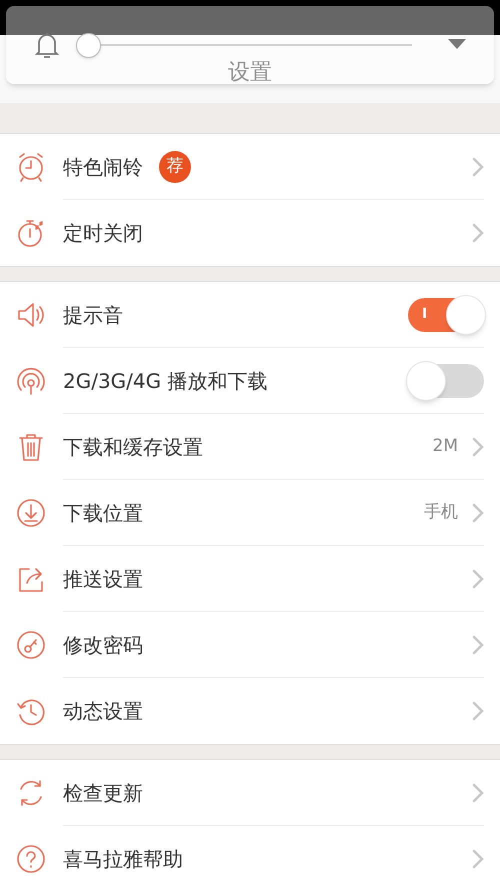 Image resolution: width=500 pixels, height=889 pixels. Describe the element at coordinates (250, 513) in the screenshot. I see `settings-row: 下载位置 手机` at that location.